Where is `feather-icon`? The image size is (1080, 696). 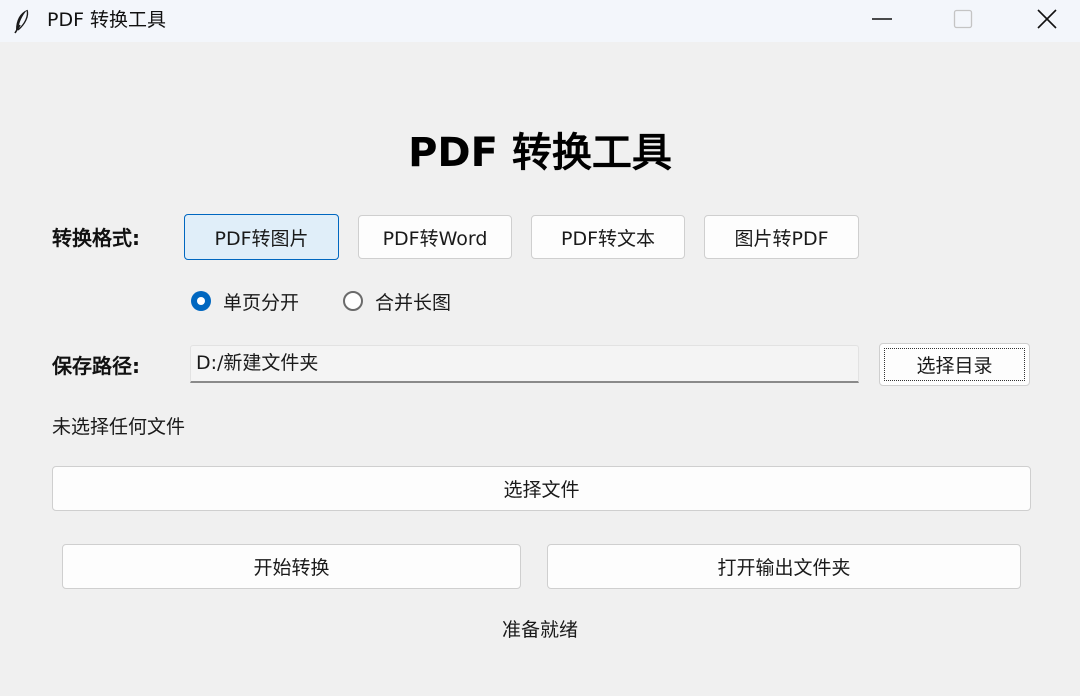 feather-icon is located at coordinates (21, 21).